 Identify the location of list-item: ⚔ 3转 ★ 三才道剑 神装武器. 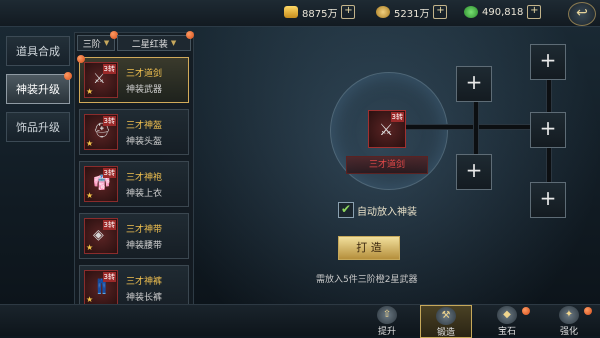
(133, 79).